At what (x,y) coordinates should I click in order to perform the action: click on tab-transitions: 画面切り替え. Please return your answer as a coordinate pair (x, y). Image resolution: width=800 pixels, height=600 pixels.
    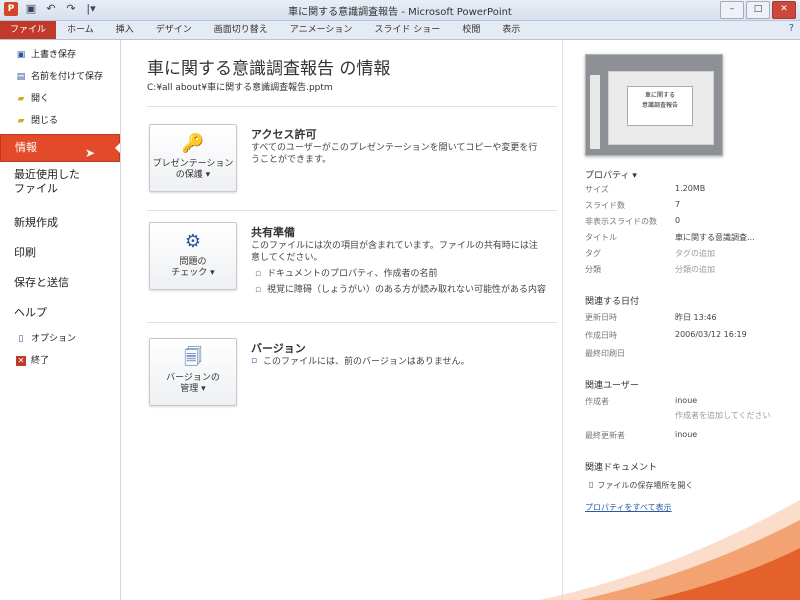
    Looking at the image, I should click on (241, 30).